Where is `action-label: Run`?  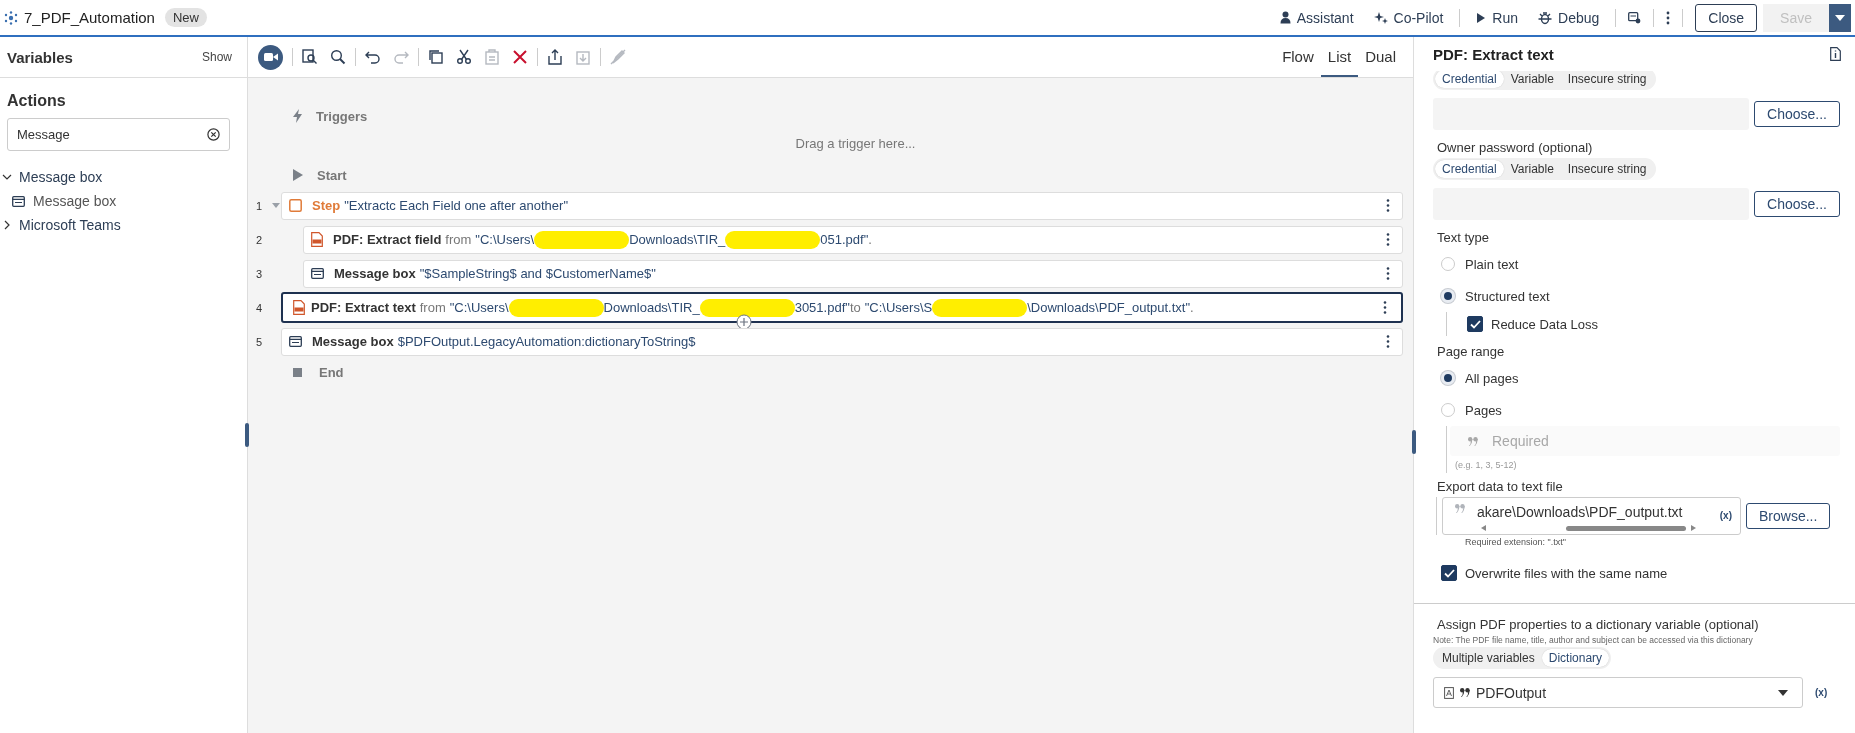 action-label: Run is located at coordinates (1505, 17).